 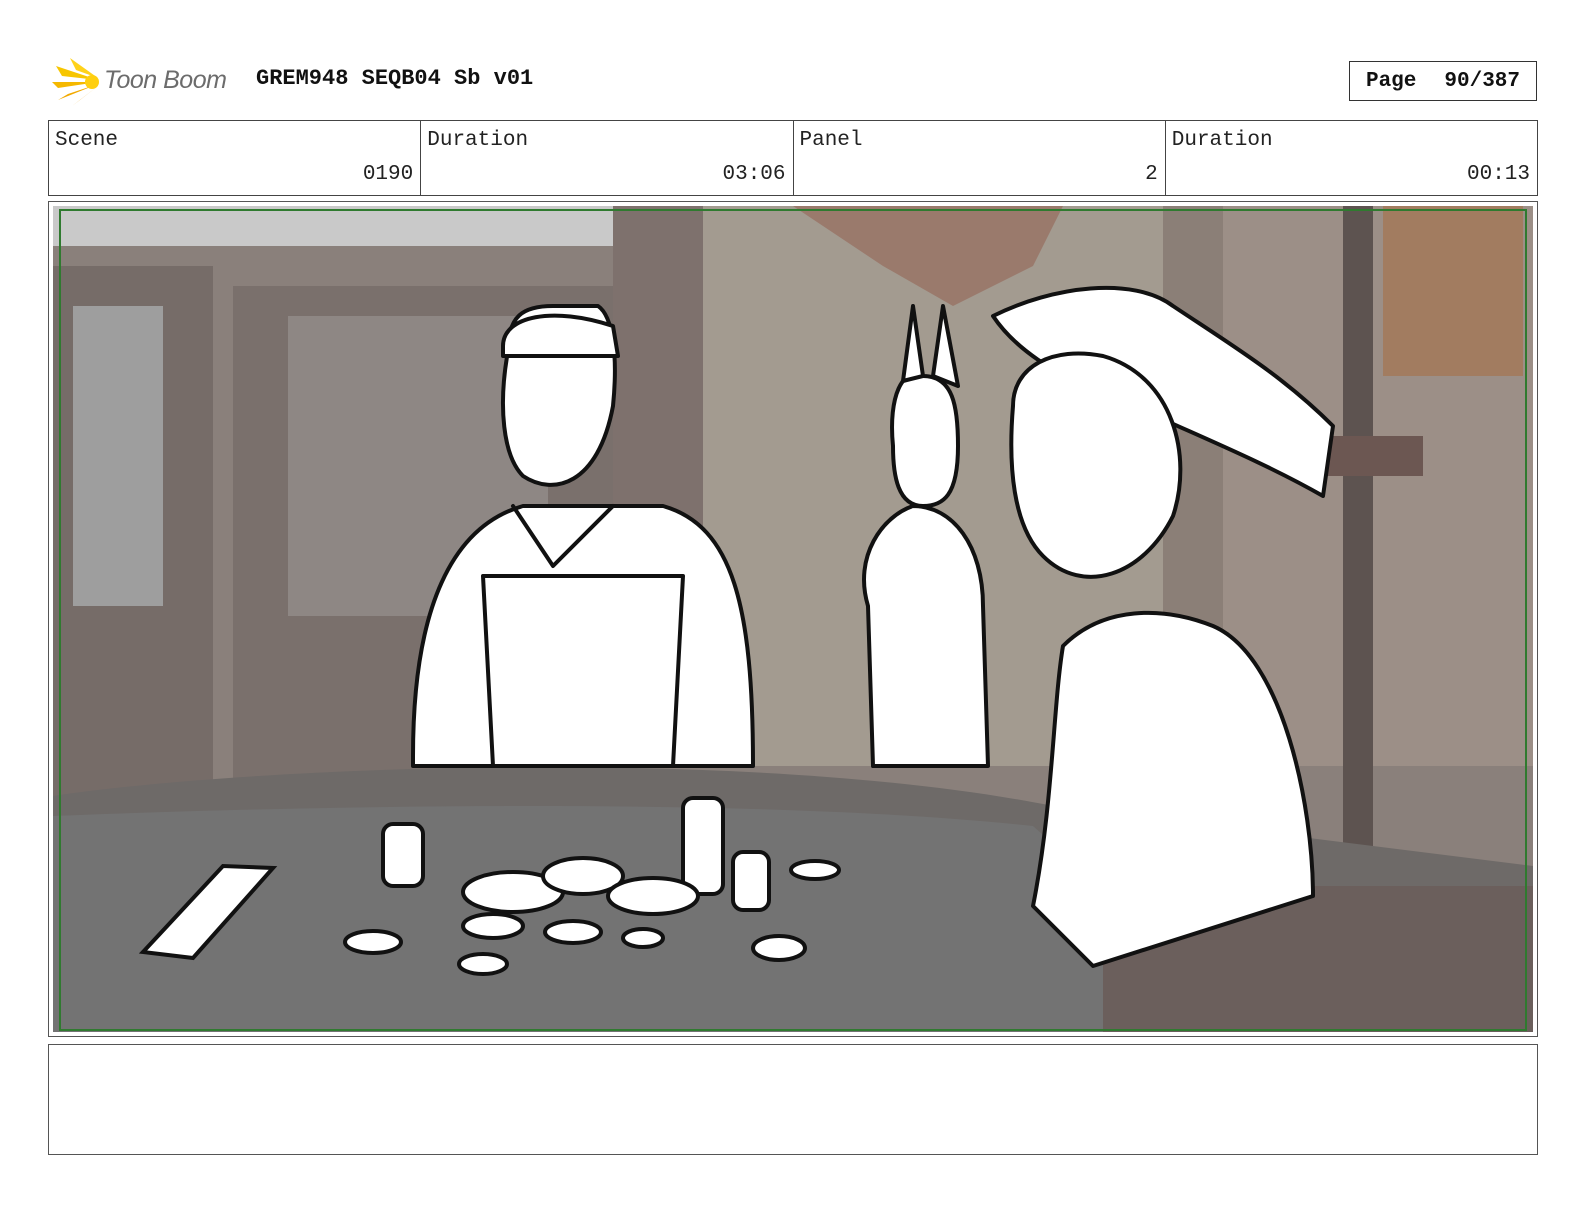 I want to click on page-label: Page, so click(x=1391, y=81).